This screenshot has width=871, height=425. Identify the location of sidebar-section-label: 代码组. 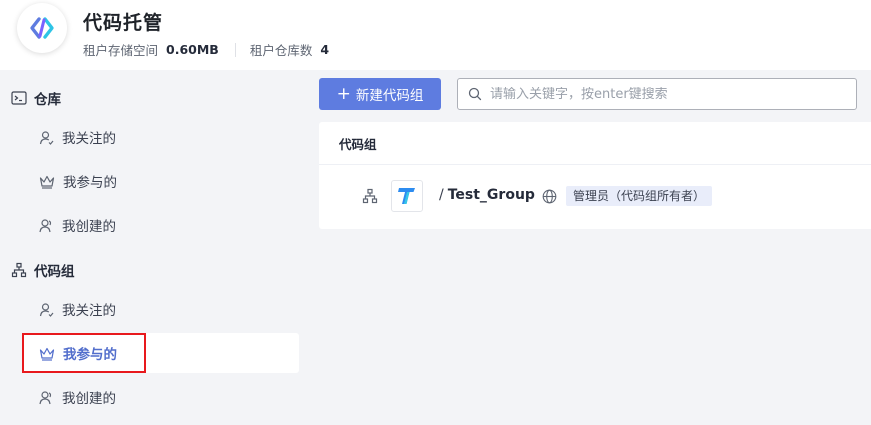
(54, 272).